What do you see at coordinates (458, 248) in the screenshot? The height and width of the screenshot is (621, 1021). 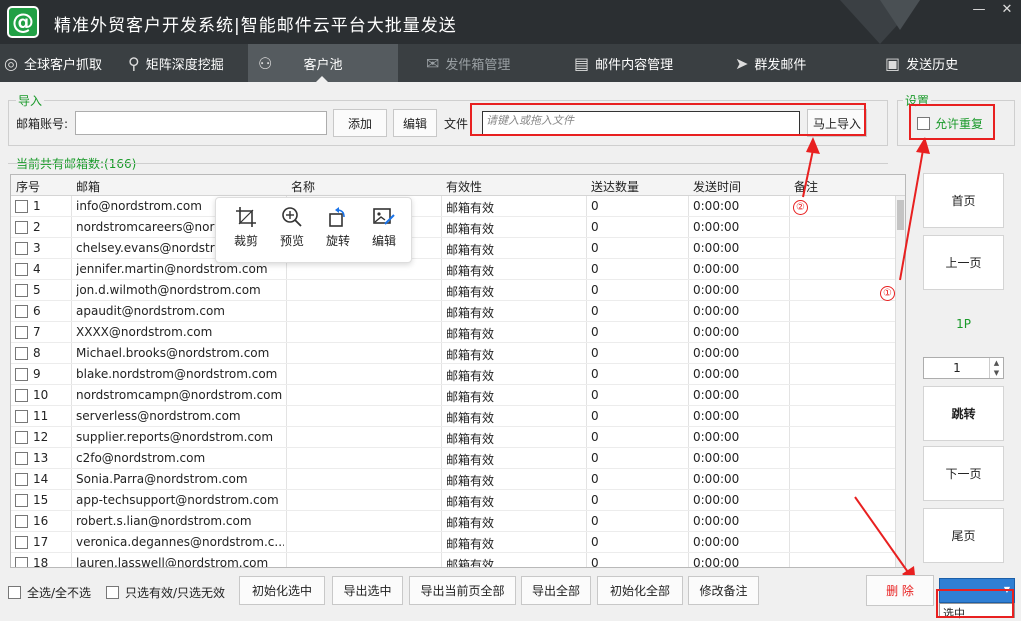 I see `table-row: 3 chelsey.evans@nordstrom.com 邮箱有效 0 0:00:00` at bounding box center [458, 248].